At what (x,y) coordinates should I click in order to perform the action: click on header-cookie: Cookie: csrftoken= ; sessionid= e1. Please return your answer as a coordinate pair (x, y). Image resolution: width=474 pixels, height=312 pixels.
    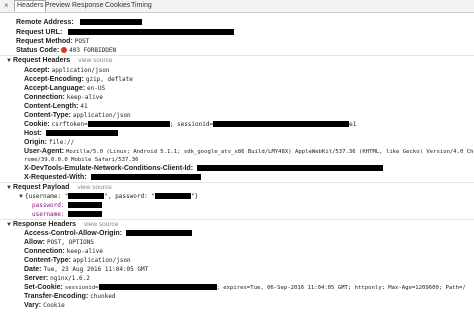
    Looking at the image, I should click on (190, 125).